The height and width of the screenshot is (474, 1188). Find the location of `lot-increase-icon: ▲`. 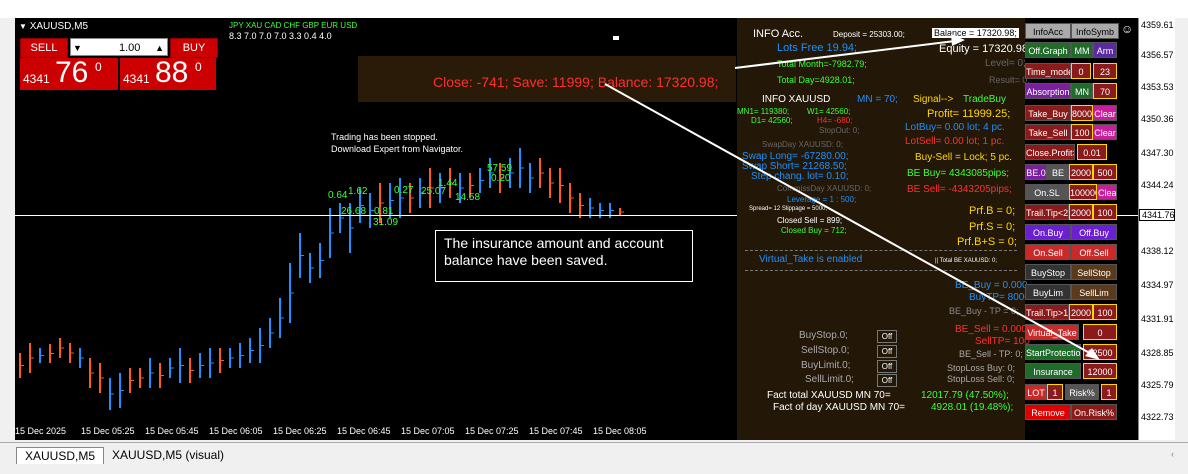

lot-increase-icon: ▲ is located at coordinates (159, 48).